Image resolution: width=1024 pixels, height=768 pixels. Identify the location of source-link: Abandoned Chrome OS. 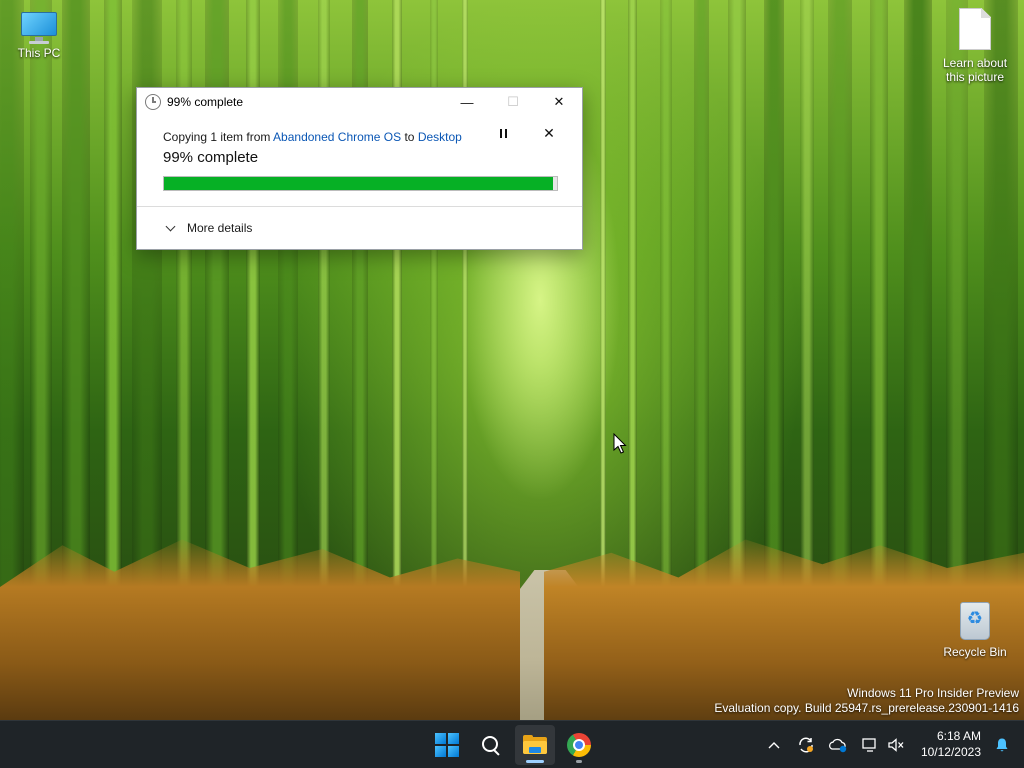
(337, 137).